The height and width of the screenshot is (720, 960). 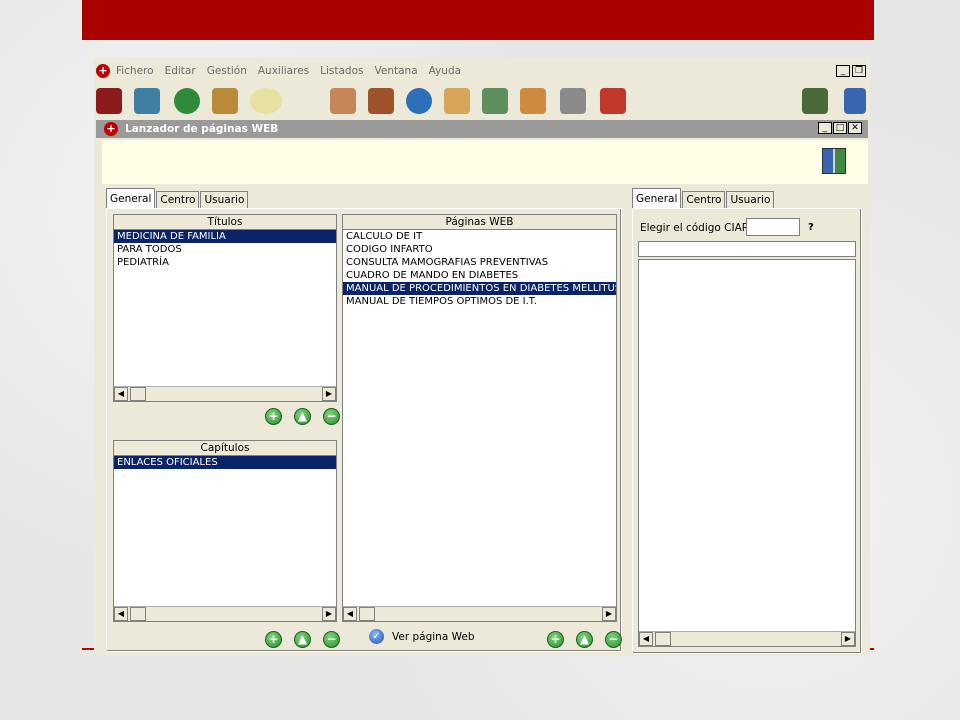 I want to click on speaker-icon, so click(x=573, y=101).